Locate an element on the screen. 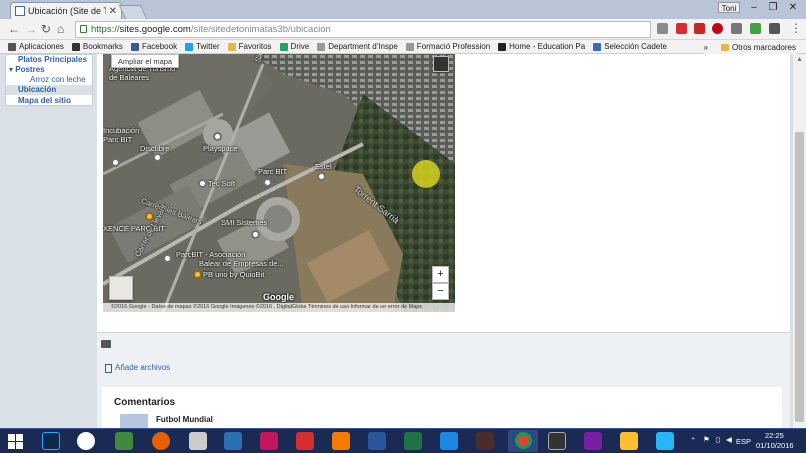  firefox-icon is located at coordinates (161, 441).